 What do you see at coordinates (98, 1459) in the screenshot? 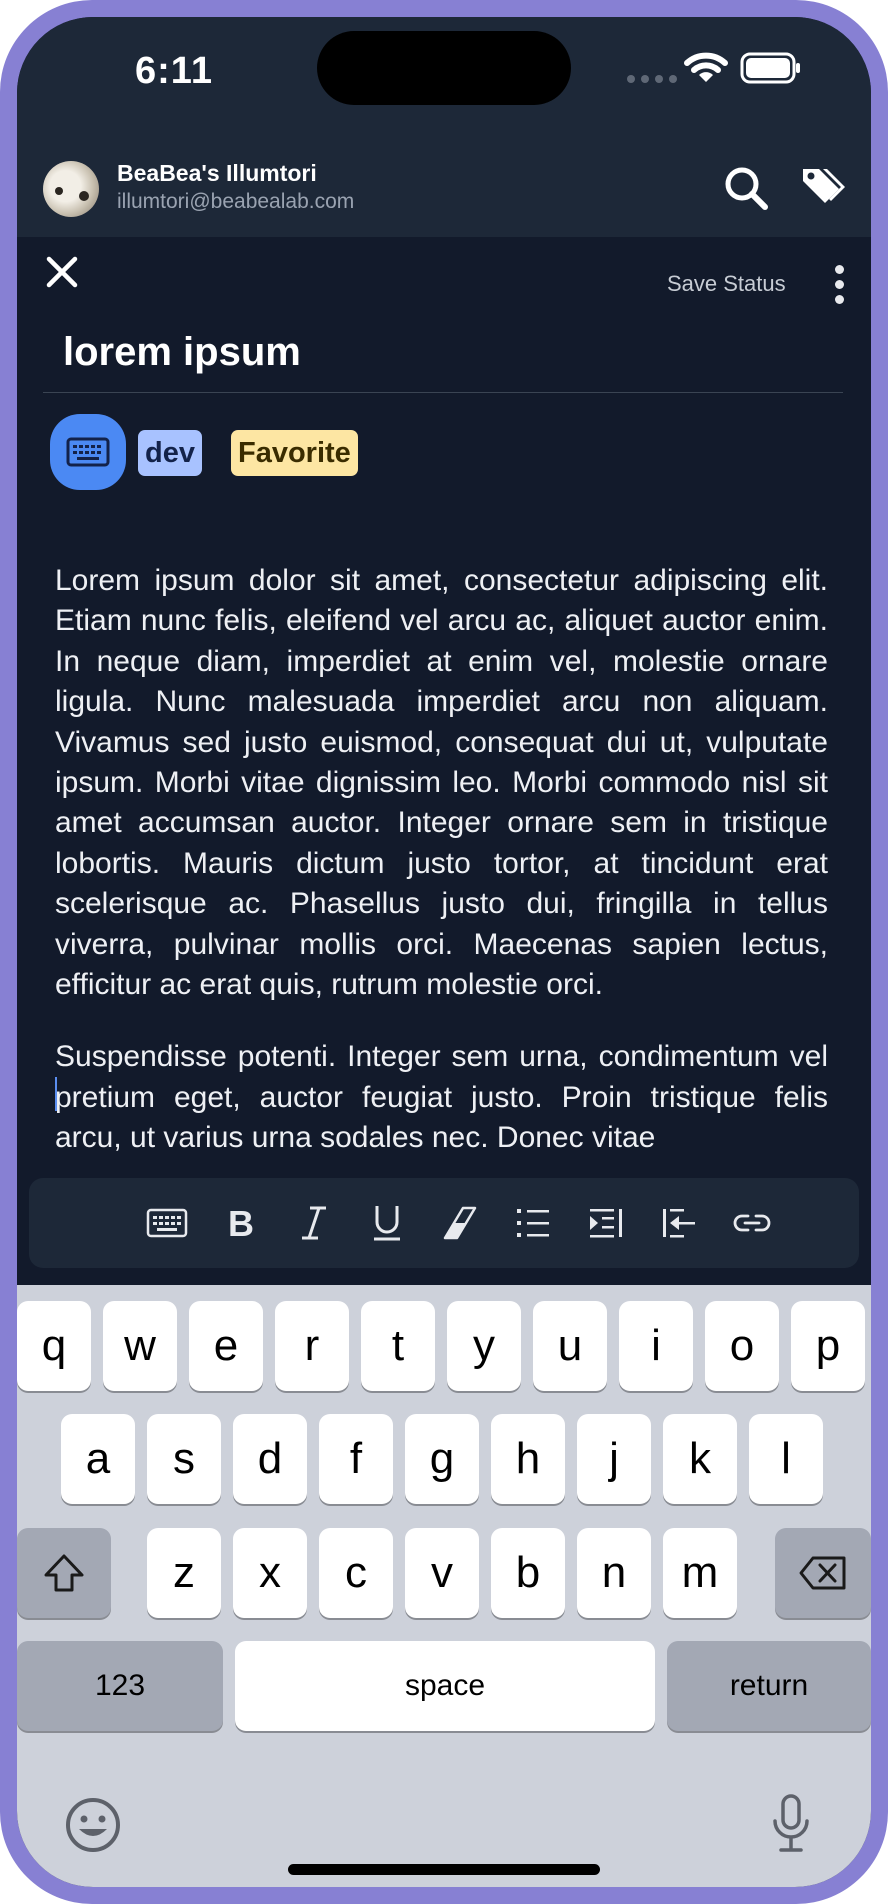
I see `key-a: a` at bounding box center [98, 1459].